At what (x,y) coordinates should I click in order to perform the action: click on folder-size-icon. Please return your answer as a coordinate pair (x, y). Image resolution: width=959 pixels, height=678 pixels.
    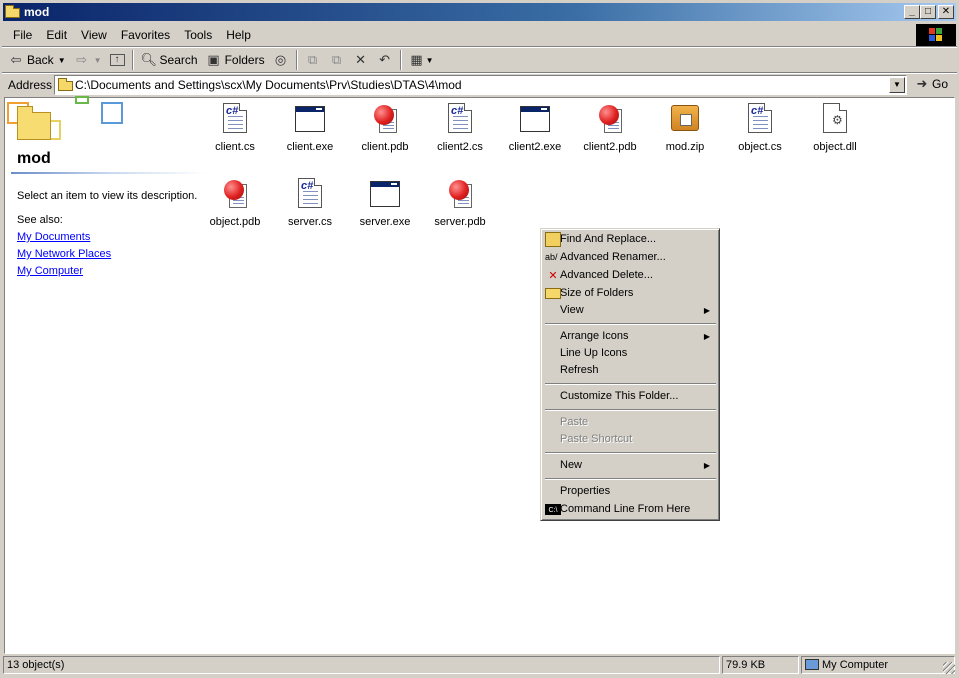
    Looking at the image, I should click on (553, 293).